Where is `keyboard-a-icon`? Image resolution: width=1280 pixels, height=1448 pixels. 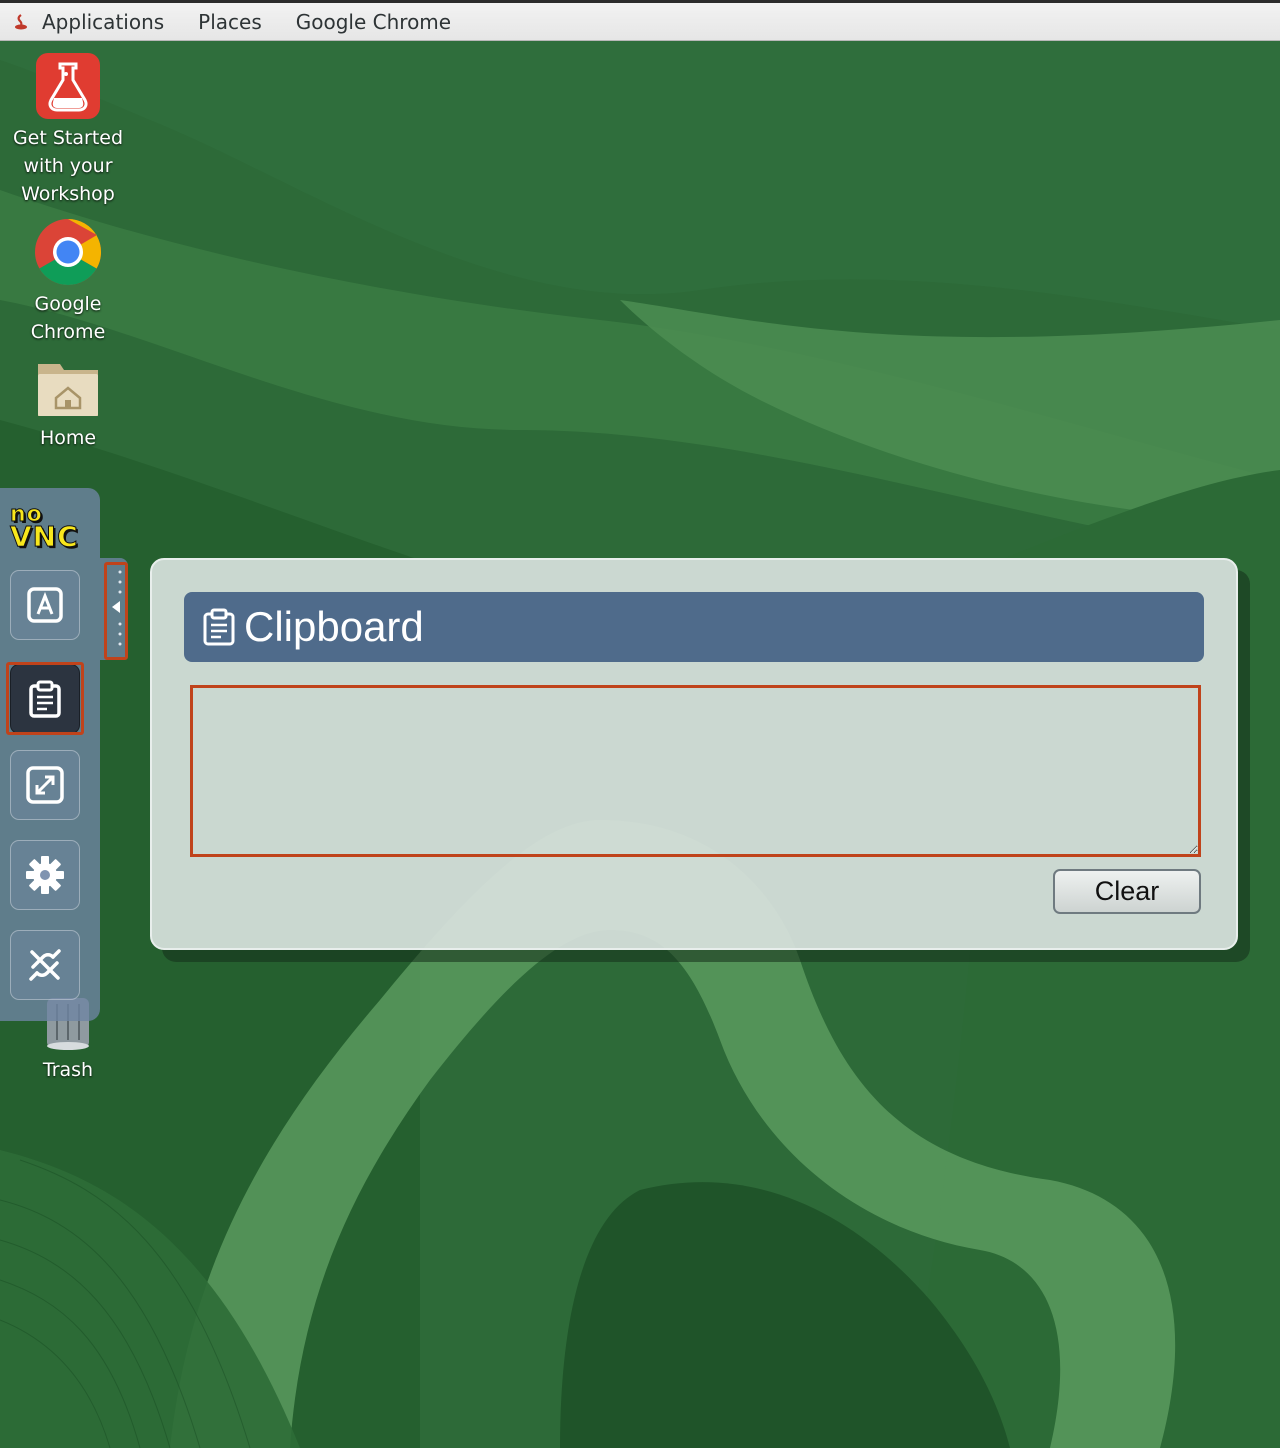
keyboard-a-icon is located at coordinates (45, 605).